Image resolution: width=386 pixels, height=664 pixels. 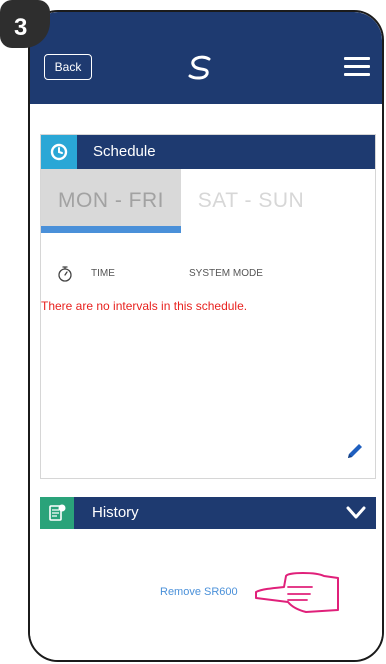 I want to click on remove-device-link: Remove SR600, so click(x=199, y=592).